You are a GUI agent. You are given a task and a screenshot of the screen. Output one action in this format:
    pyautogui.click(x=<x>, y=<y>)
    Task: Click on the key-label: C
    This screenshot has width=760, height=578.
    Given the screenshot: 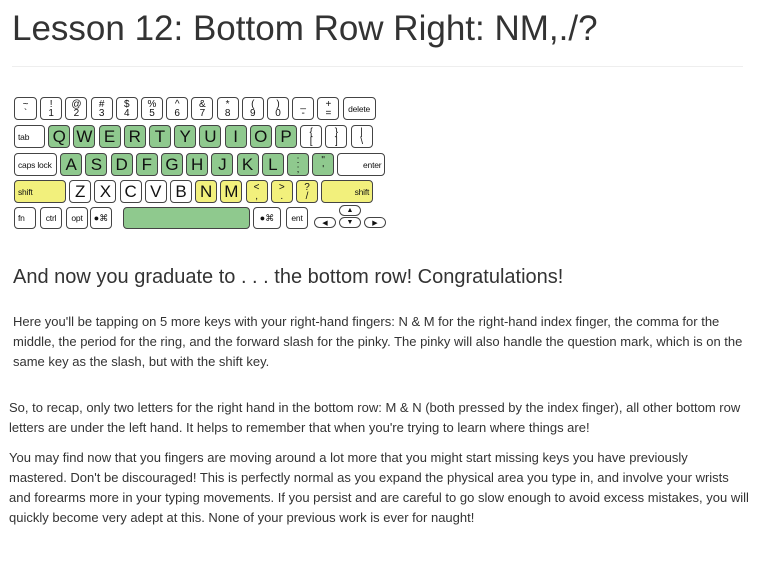 What is the action you would take?
    pyautogui.click(x=130, y=191)
    